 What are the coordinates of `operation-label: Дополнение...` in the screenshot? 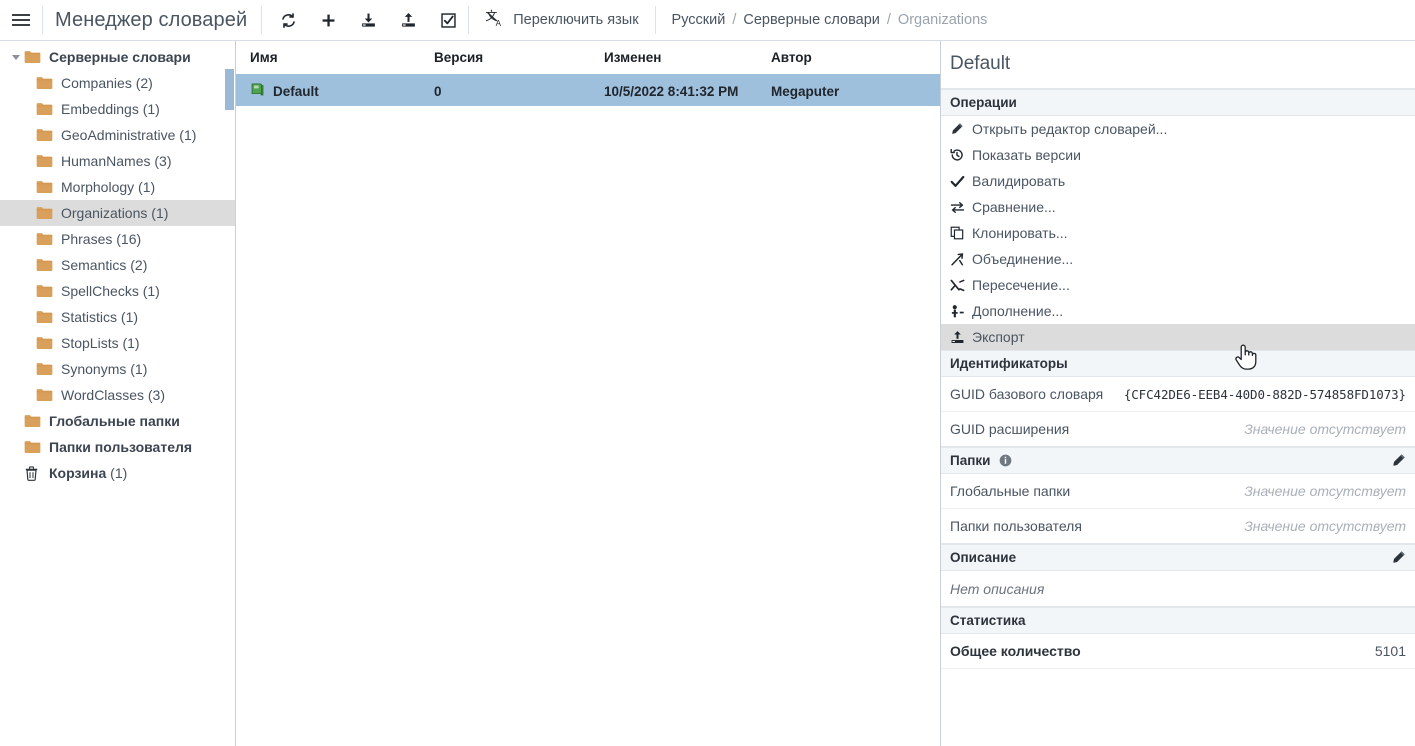 It's located at (1018, 311).